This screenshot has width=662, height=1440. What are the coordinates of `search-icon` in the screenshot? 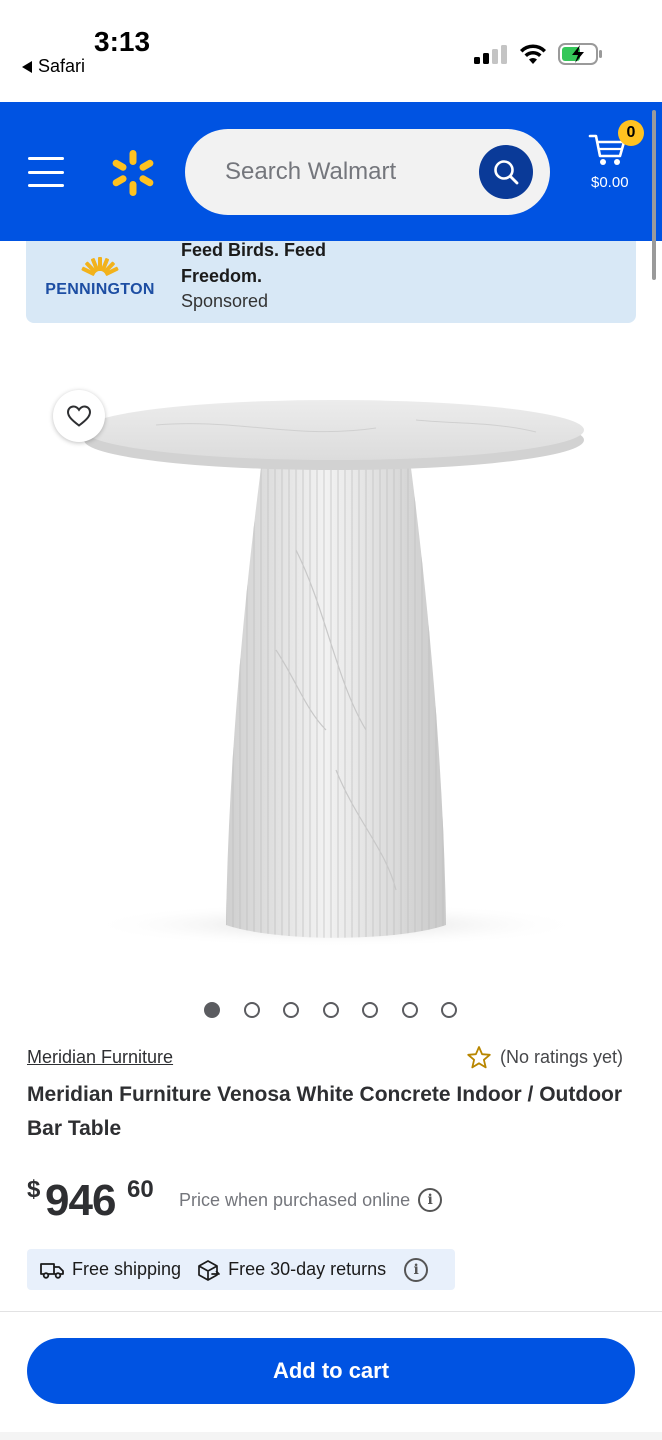 It's located at (506, 172).